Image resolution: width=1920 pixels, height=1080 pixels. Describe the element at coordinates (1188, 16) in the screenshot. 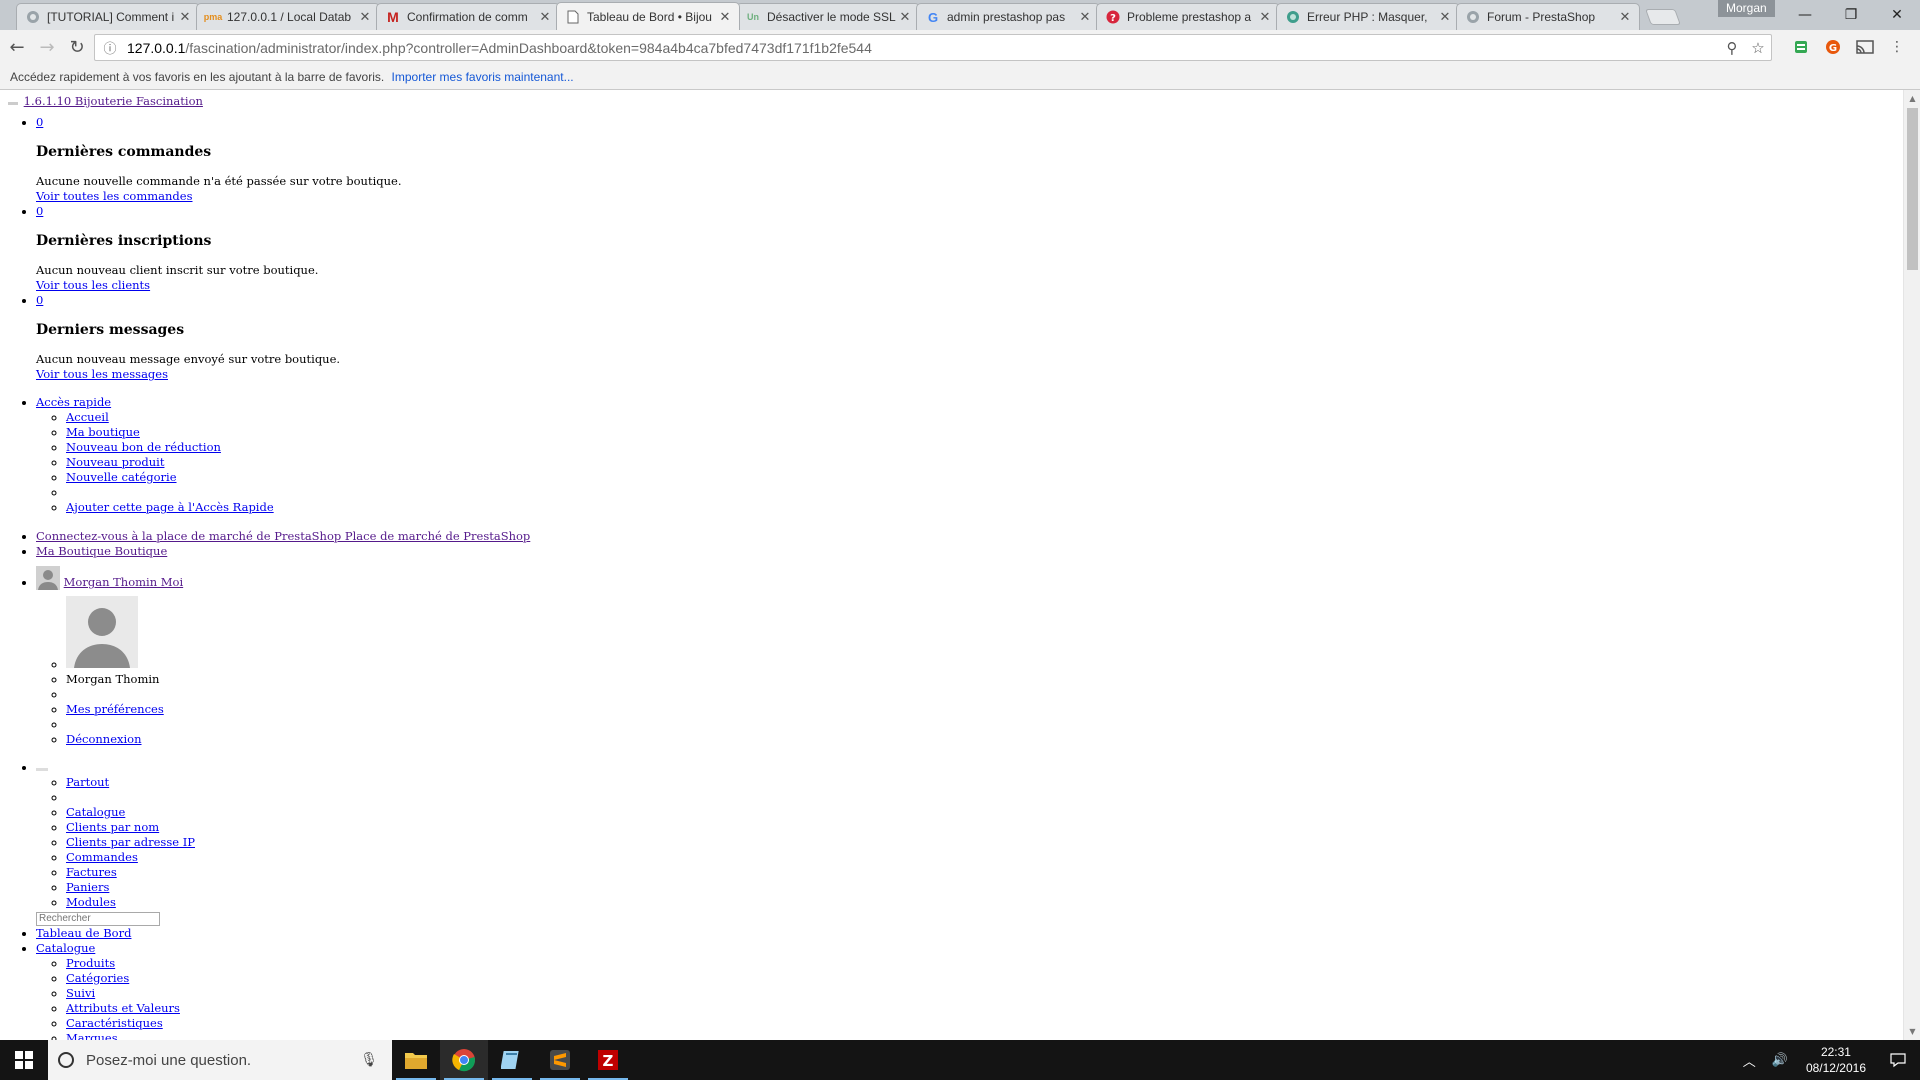

I see `browser-tab: ? Probleme prestashop a ✕` at that location.